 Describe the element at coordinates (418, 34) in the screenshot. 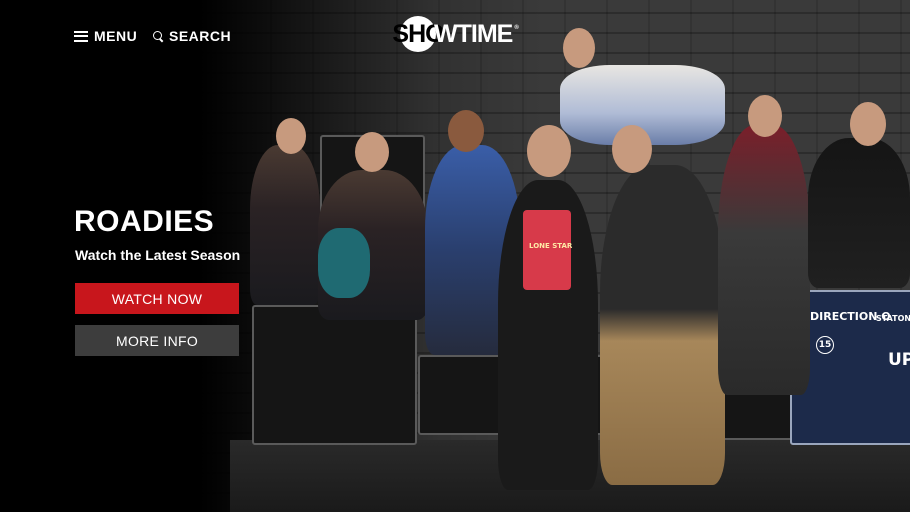

I see `logo-circle: SHO` at that location.